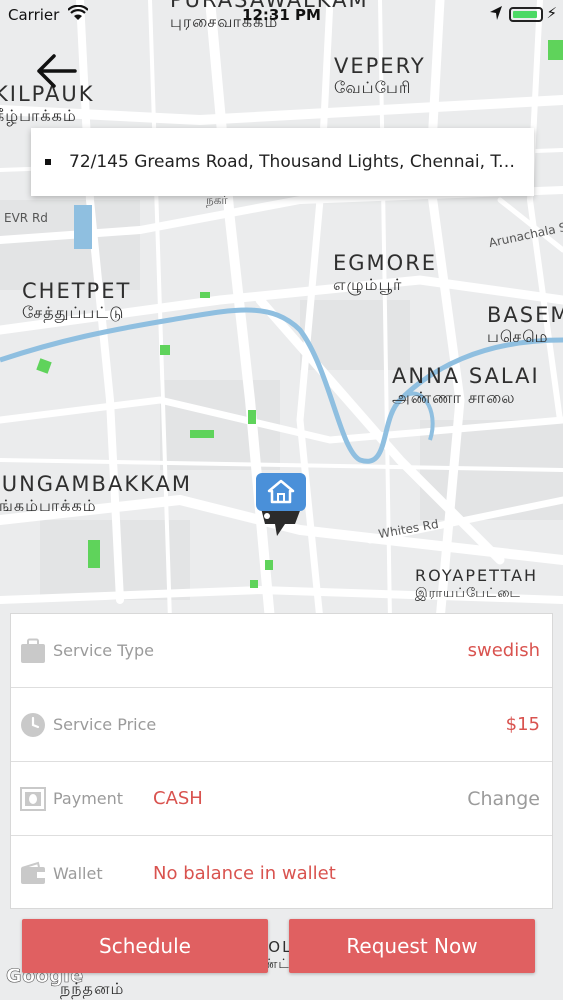  I want to click on map-label-vepery: VEPERY வேப்பேரி, so click(380, 75).